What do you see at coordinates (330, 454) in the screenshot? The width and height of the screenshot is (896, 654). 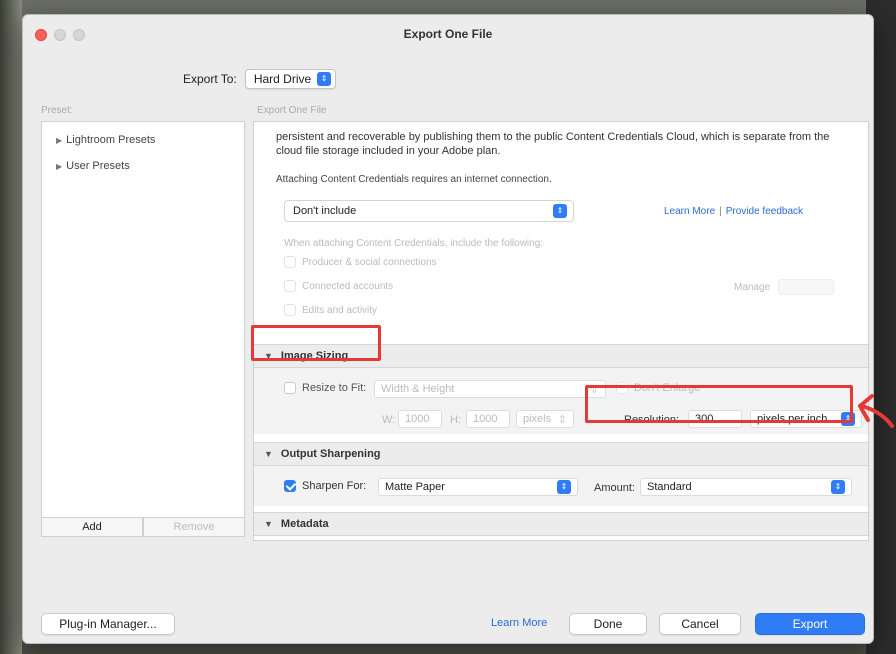 I see `output-sharpening-title: Output Sharpening` at bounding box center [330, 454].